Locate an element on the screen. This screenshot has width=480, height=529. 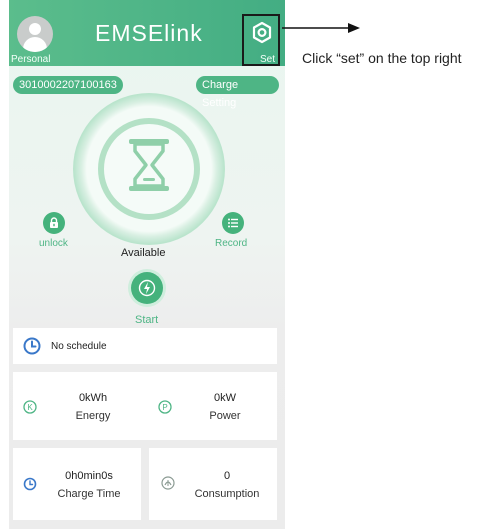
arrow-right-icon is located at coordinates (321, 28).